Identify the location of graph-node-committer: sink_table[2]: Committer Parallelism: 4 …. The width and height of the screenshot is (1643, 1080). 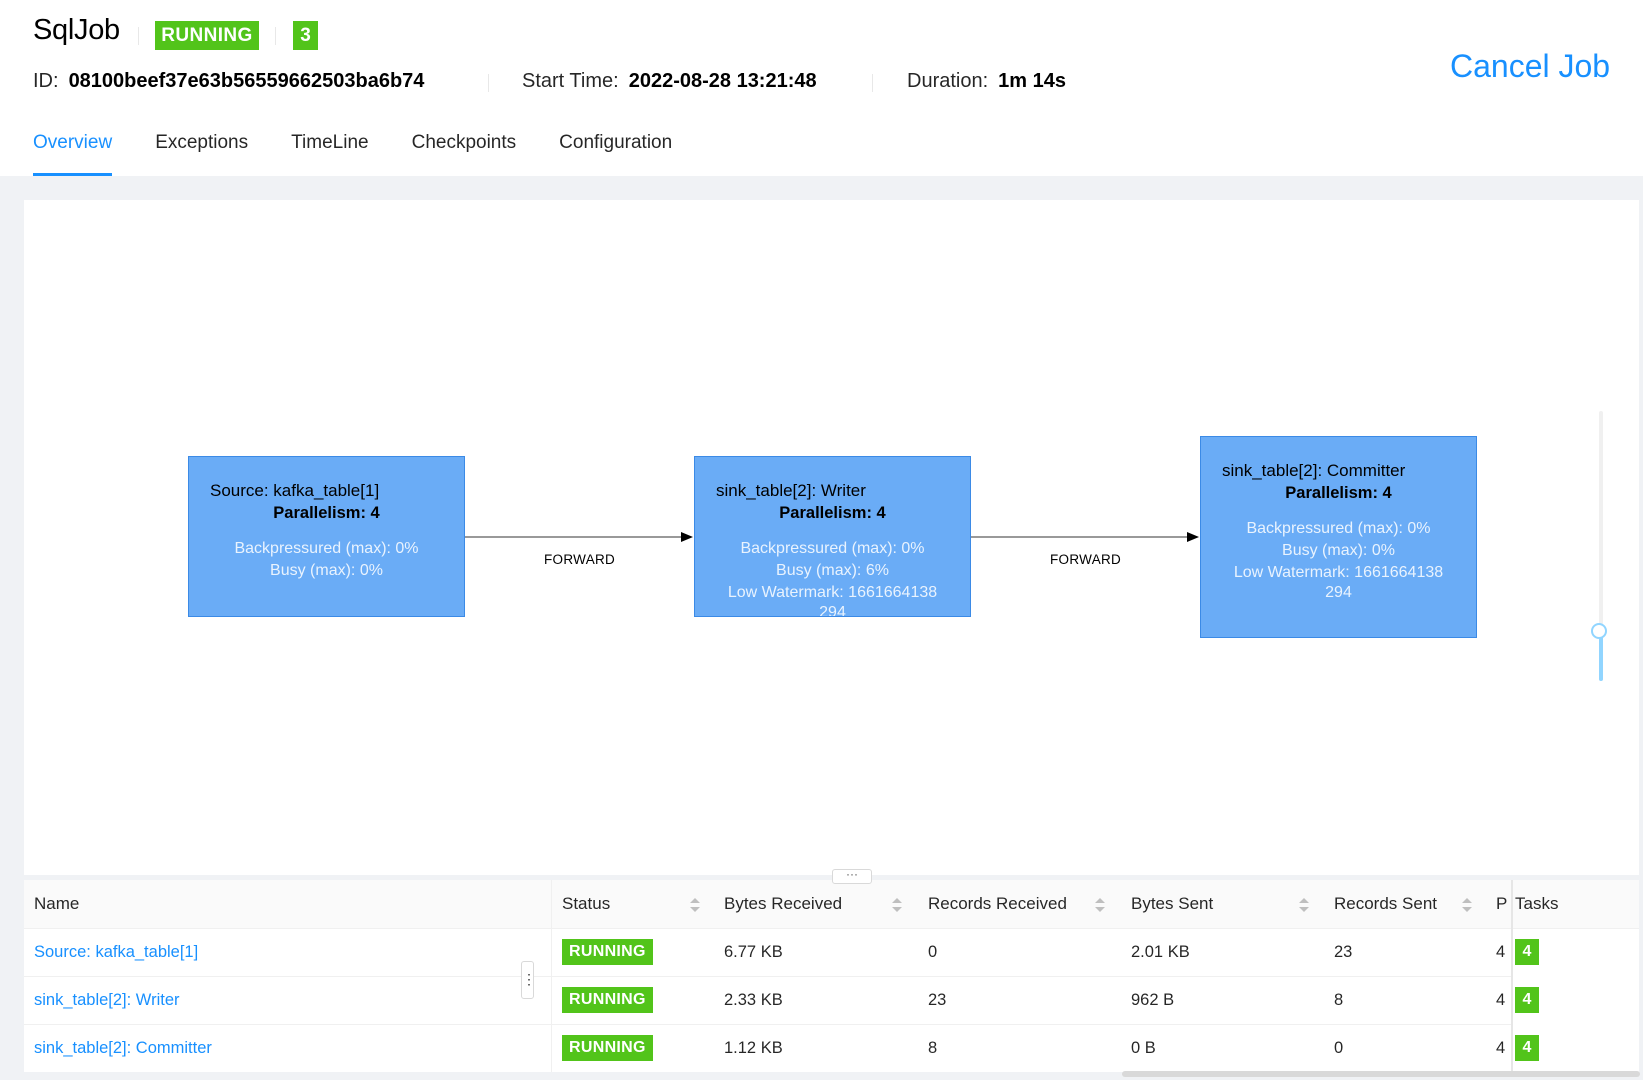
(1338, 537).